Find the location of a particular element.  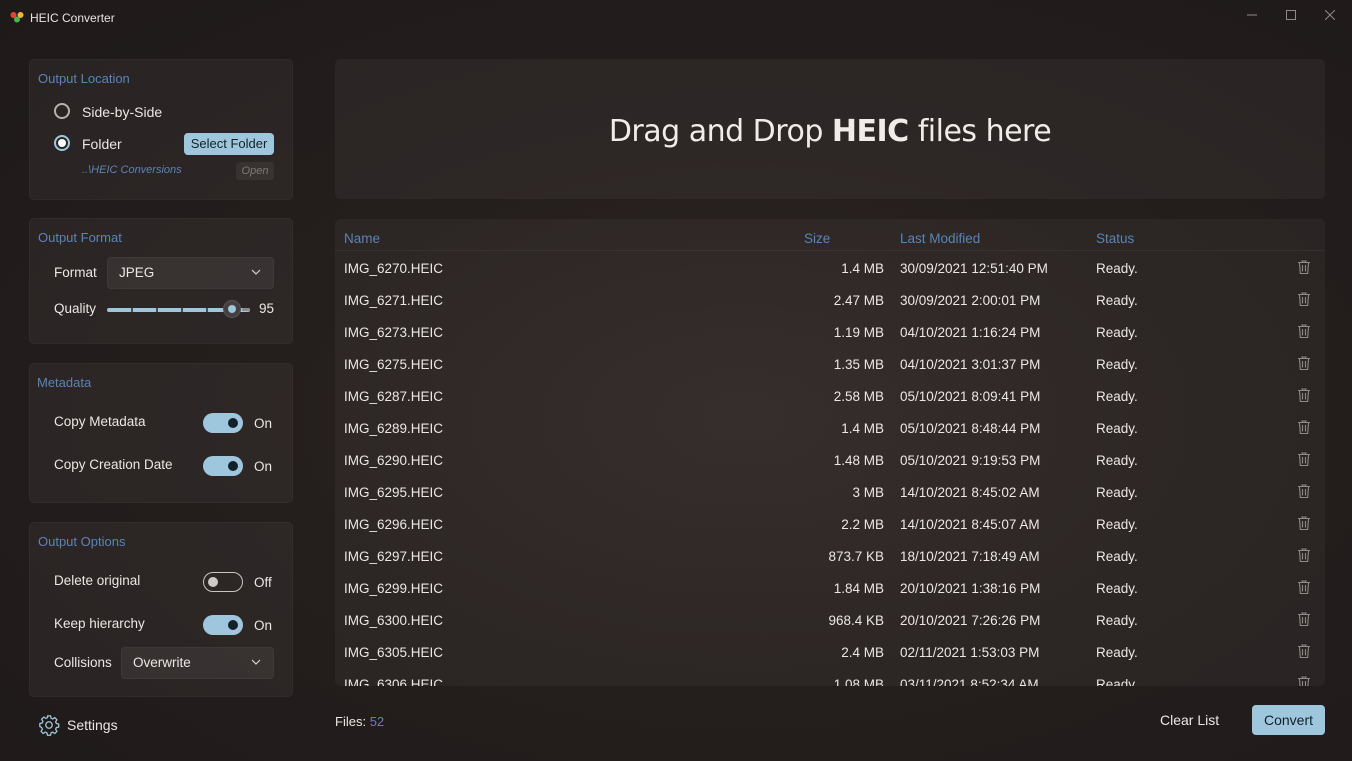

file-modified: 03/11/2021 8:52:34 AM is located at coordinates (969, 681).